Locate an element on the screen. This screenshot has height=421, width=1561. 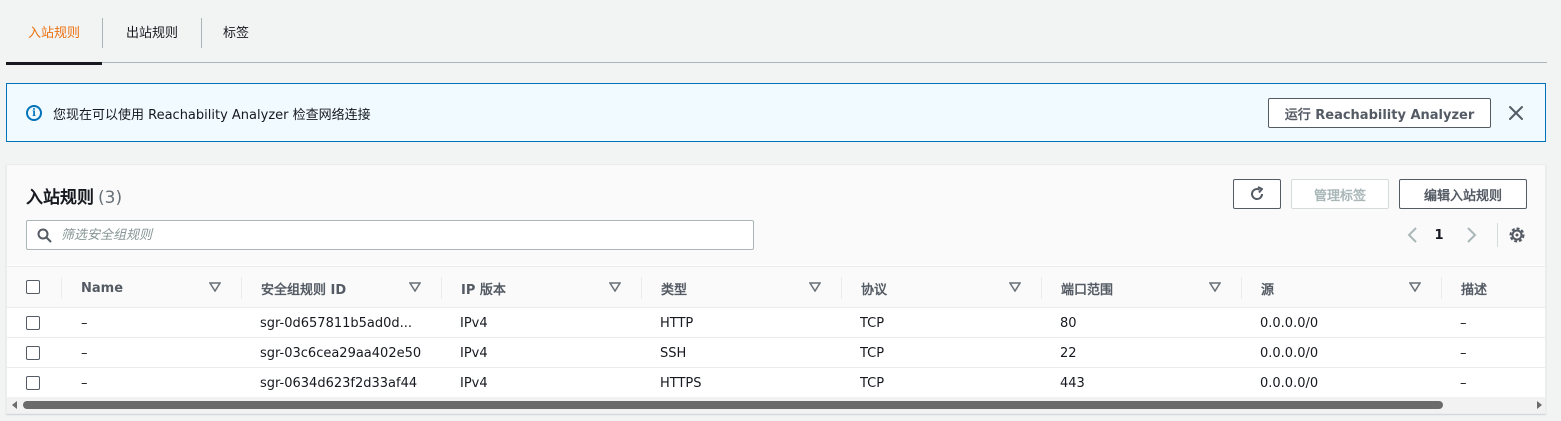
column-header-rule-id: 安全组规则 ID is located at coordinates (303, 288).